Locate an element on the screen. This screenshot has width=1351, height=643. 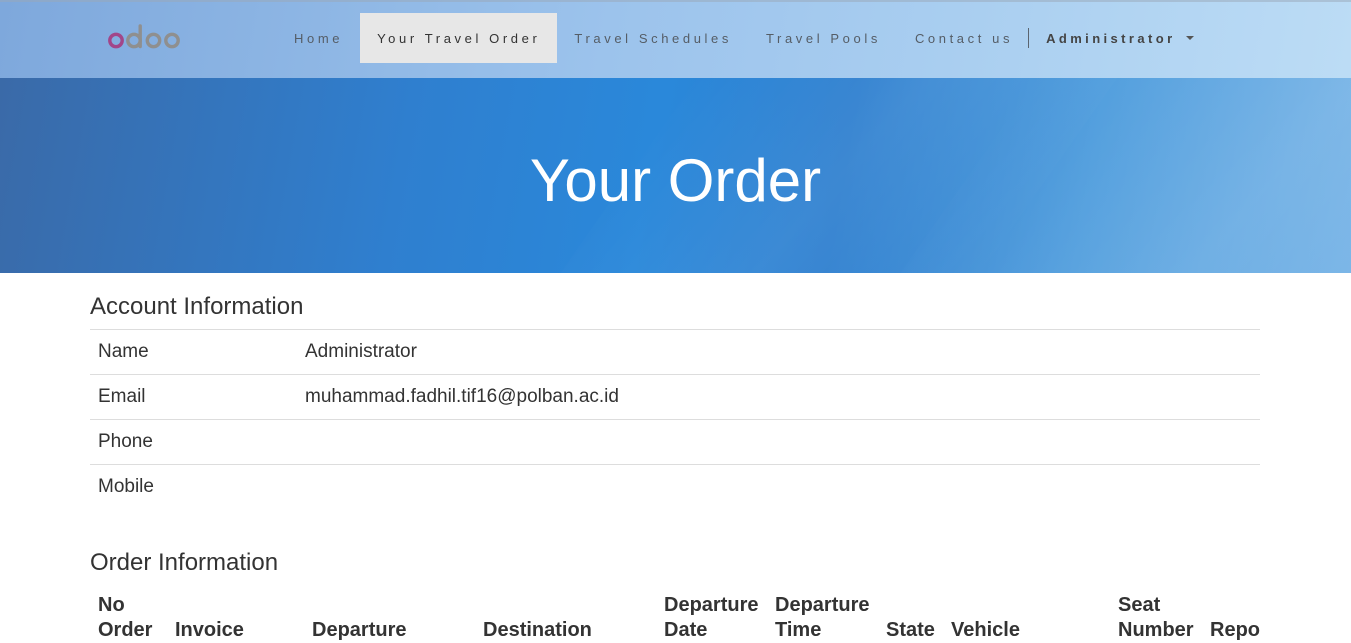
col-departure: Departure is located at coordinates (389, 618).